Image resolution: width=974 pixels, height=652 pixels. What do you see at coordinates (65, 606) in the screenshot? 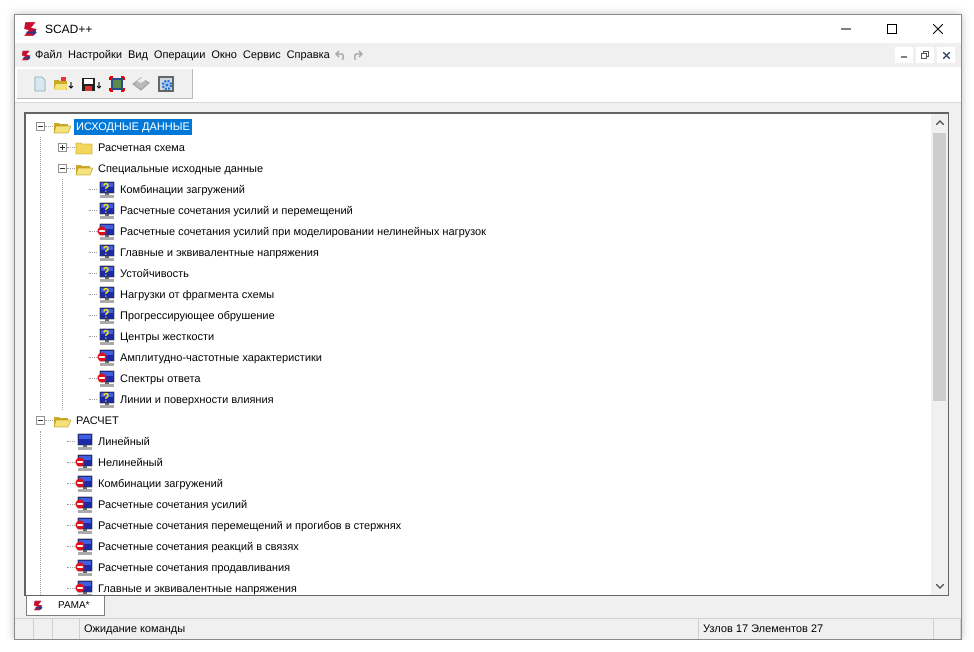
I see `document-tab: РАМА*` at bounding box center [65, 606].